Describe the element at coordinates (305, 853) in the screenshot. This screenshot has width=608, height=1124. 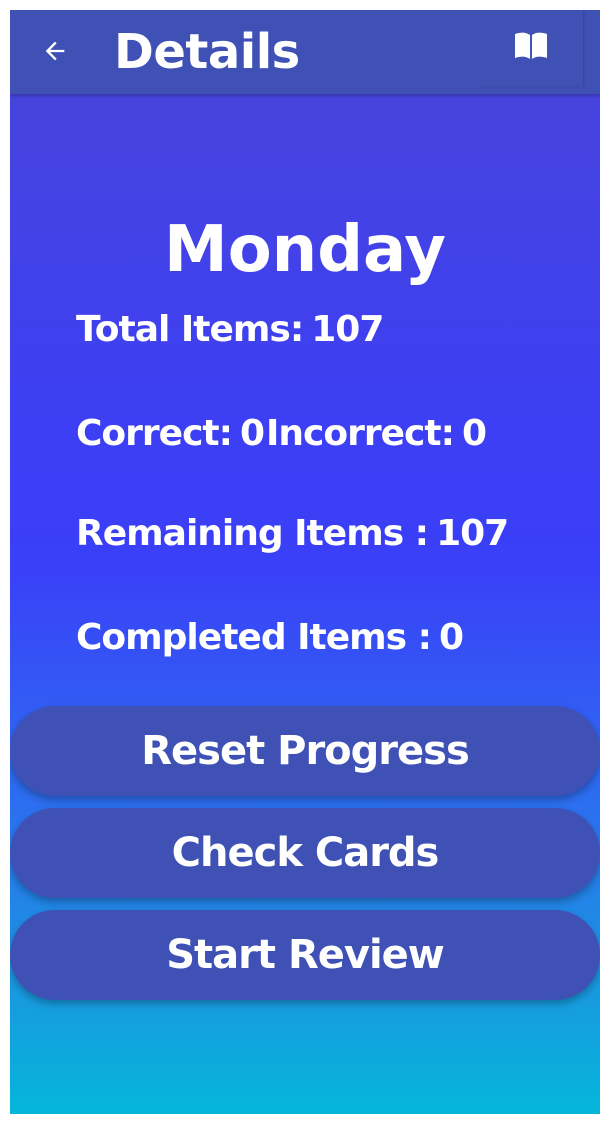
I see `check-cards-button: Check Cards` at that location.